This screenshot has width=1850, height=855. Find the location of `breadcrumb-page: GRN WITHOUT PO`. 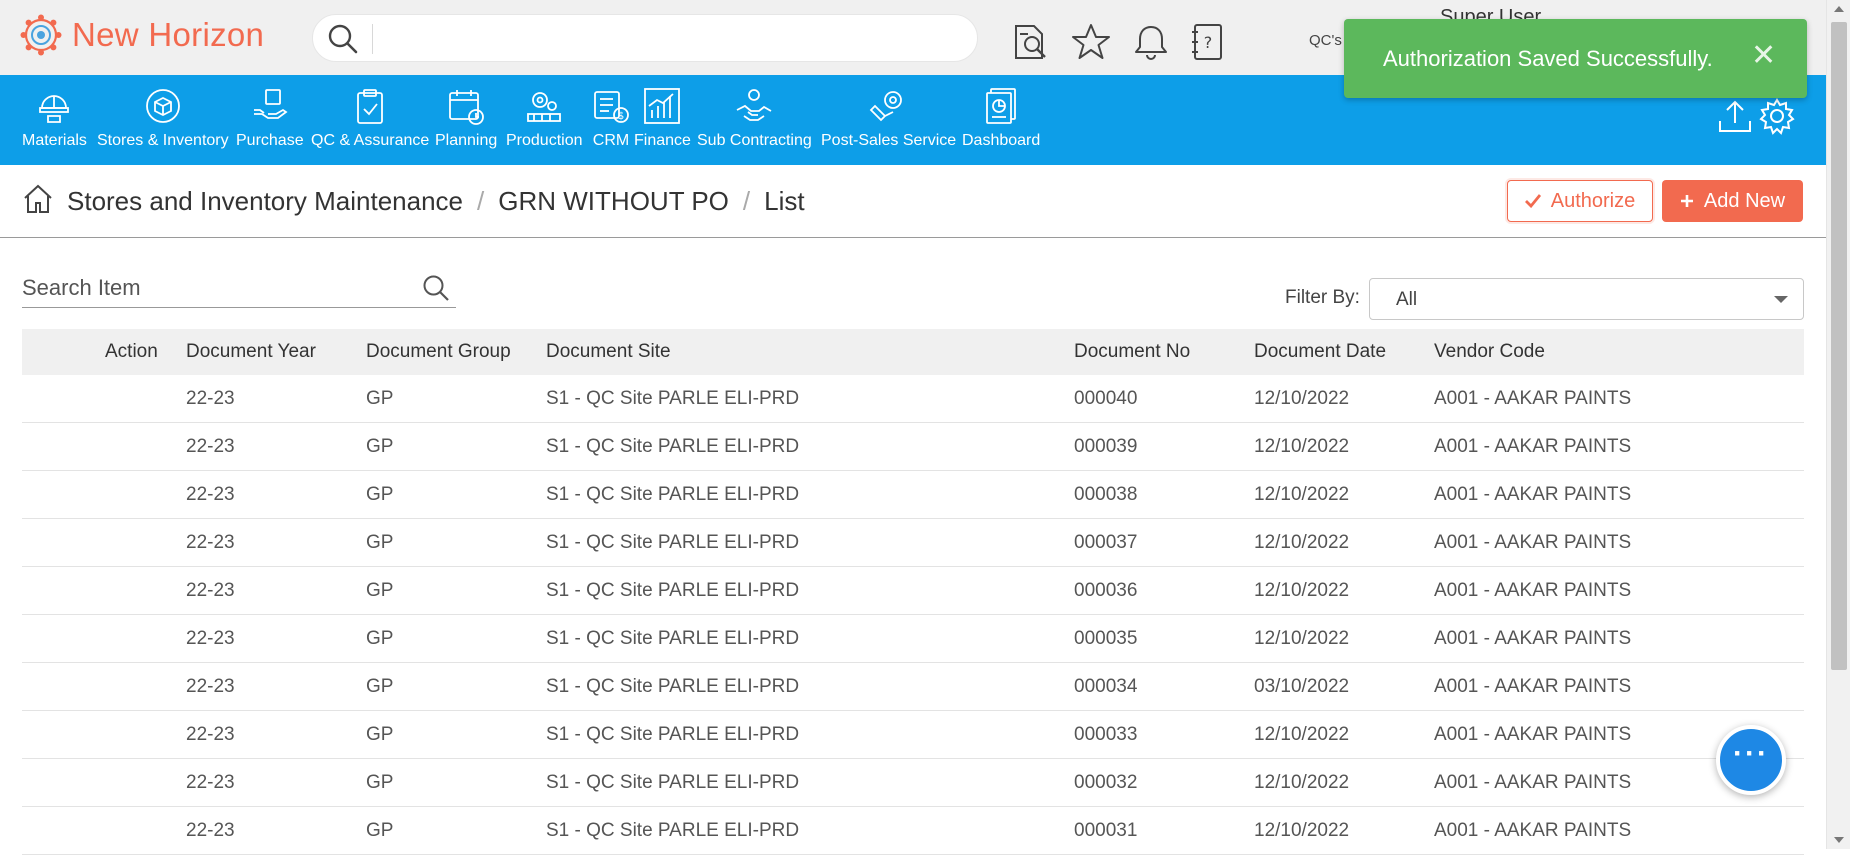

breadcrumb-page: GRN WITHOUT PO is located at coordinates (613, 201).